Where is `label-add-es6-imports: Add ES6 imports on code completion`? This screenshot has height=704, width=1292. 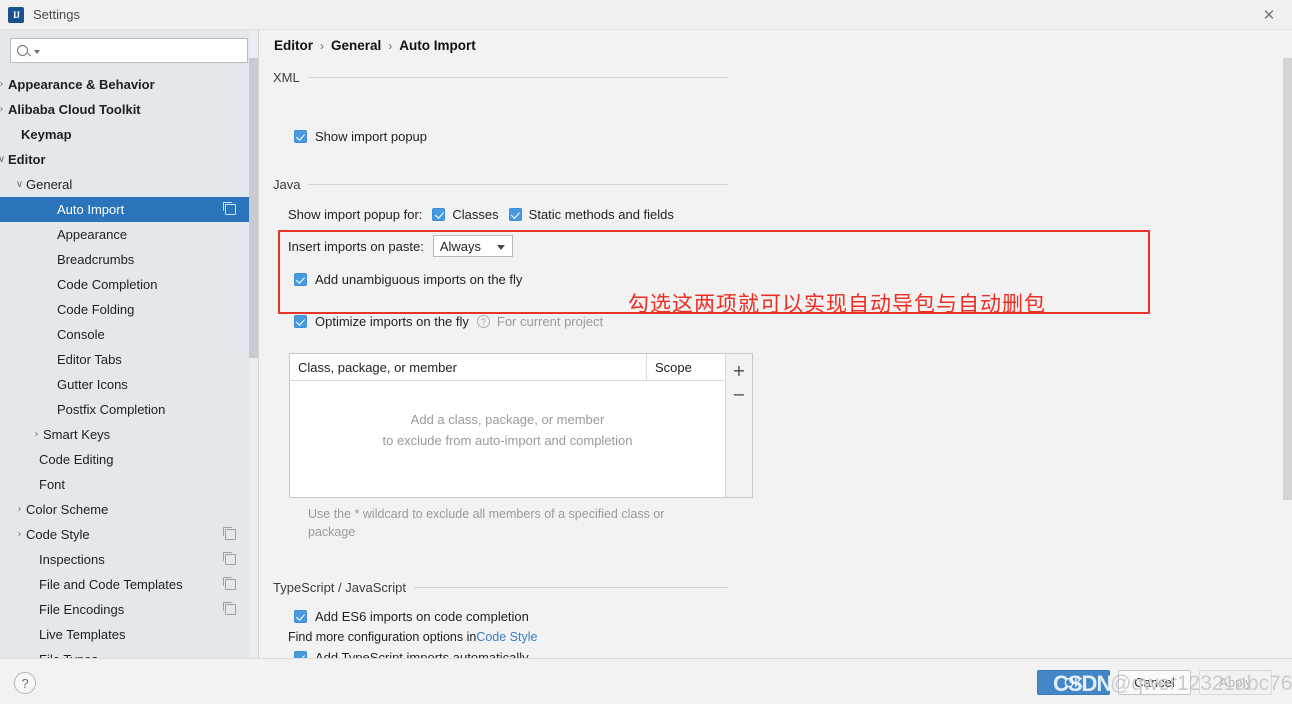 label-add-es6-imports: Add ES6 imports on code completion is located at coordinates (422, 616).